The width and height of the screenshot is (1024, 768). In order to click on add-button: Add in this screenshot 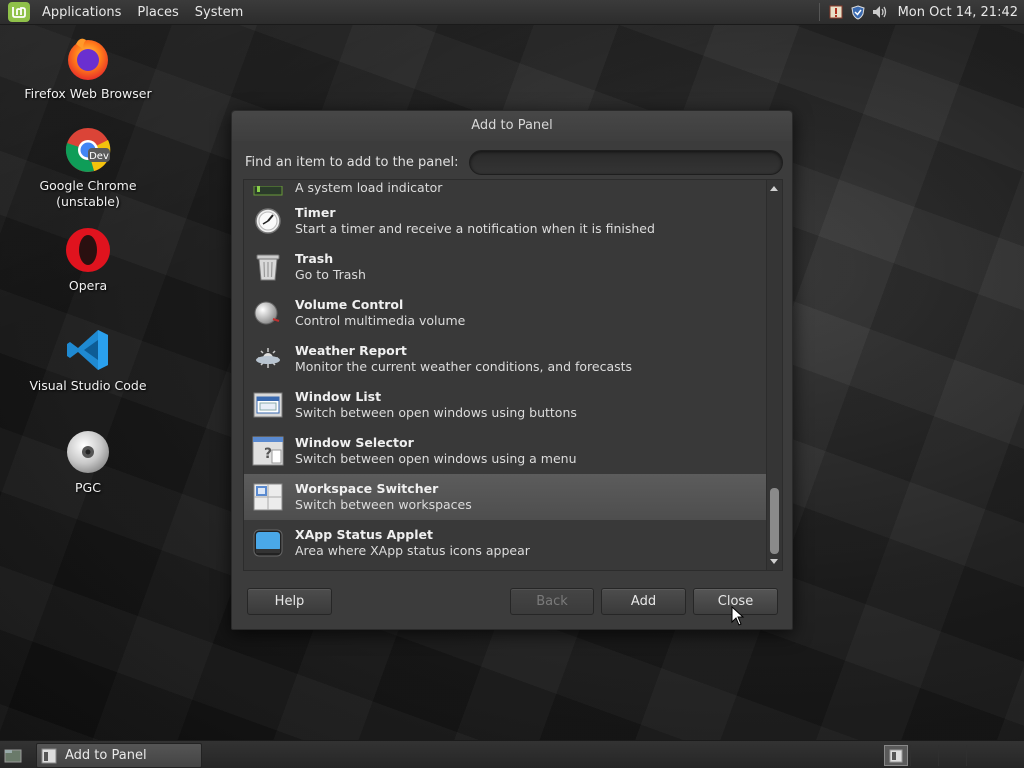, I will do `click(643, 601)`.